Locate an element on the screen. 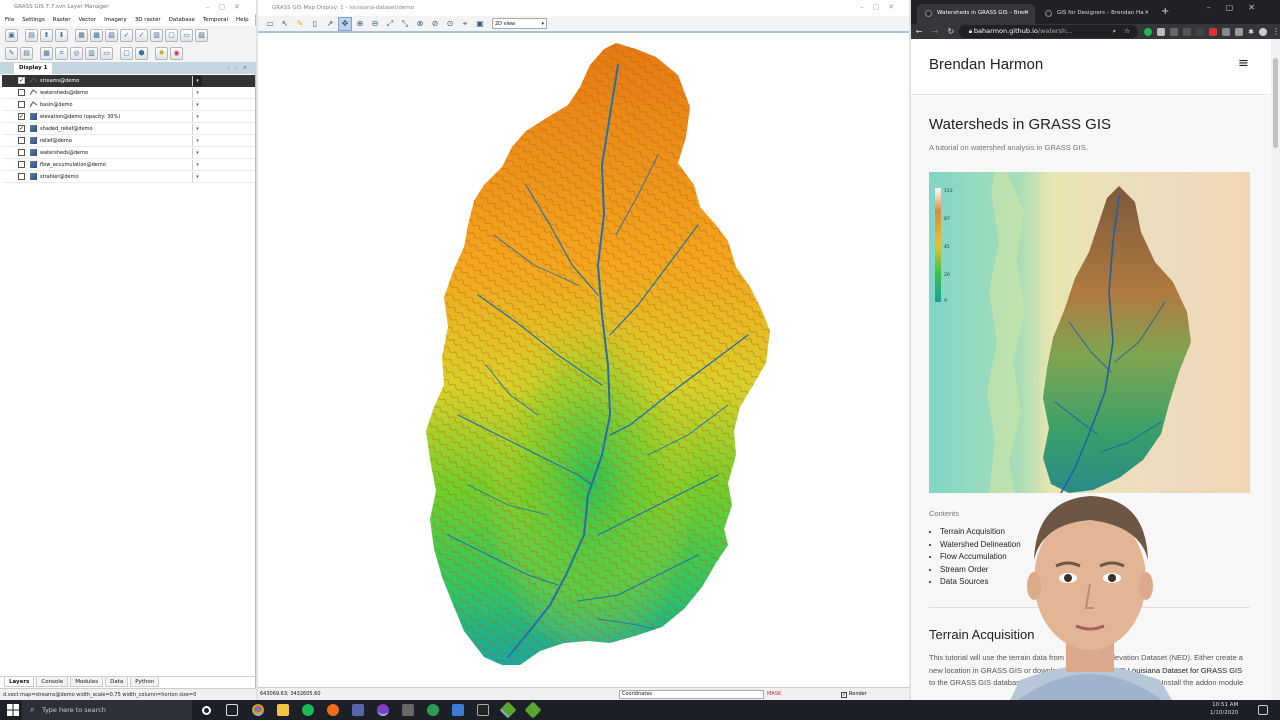 This screenshot has width=1280, height=720. statusbar-mode-select: Coordinates is located at coordinates (691, 694).